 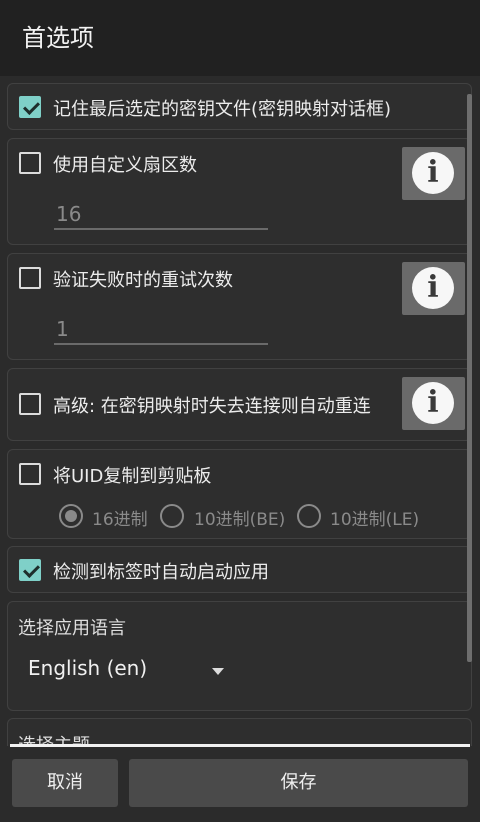 What do you see at coordinates (30, 278) in the screenshot?
I see `retry-count-checkbox` at bounding box center [30, 278].